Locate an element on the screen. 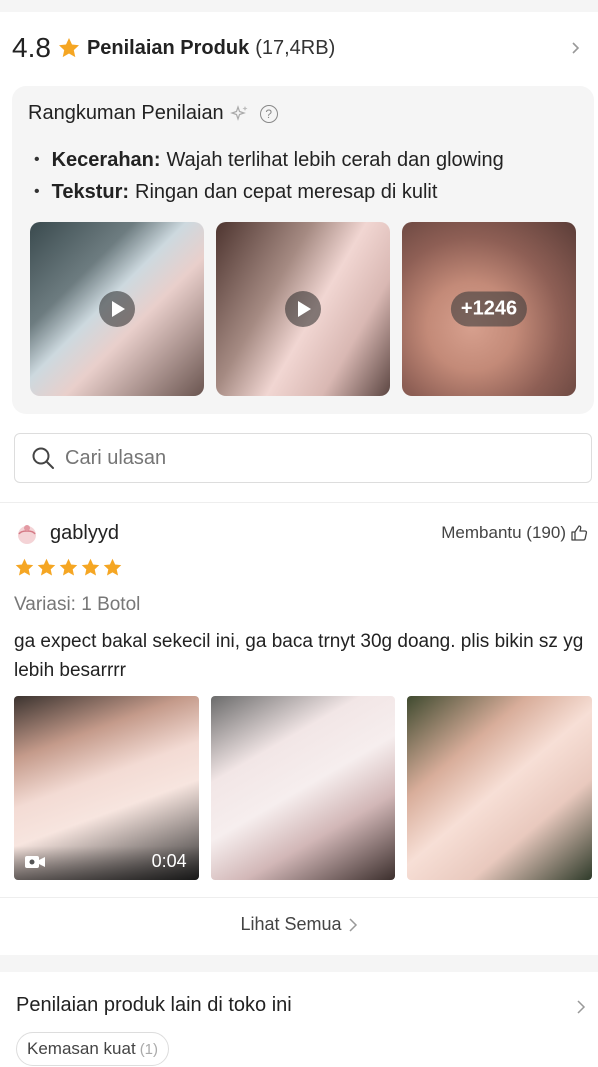  summary-title: Rangkuman Penilaian is located at coordinates (126, 113).